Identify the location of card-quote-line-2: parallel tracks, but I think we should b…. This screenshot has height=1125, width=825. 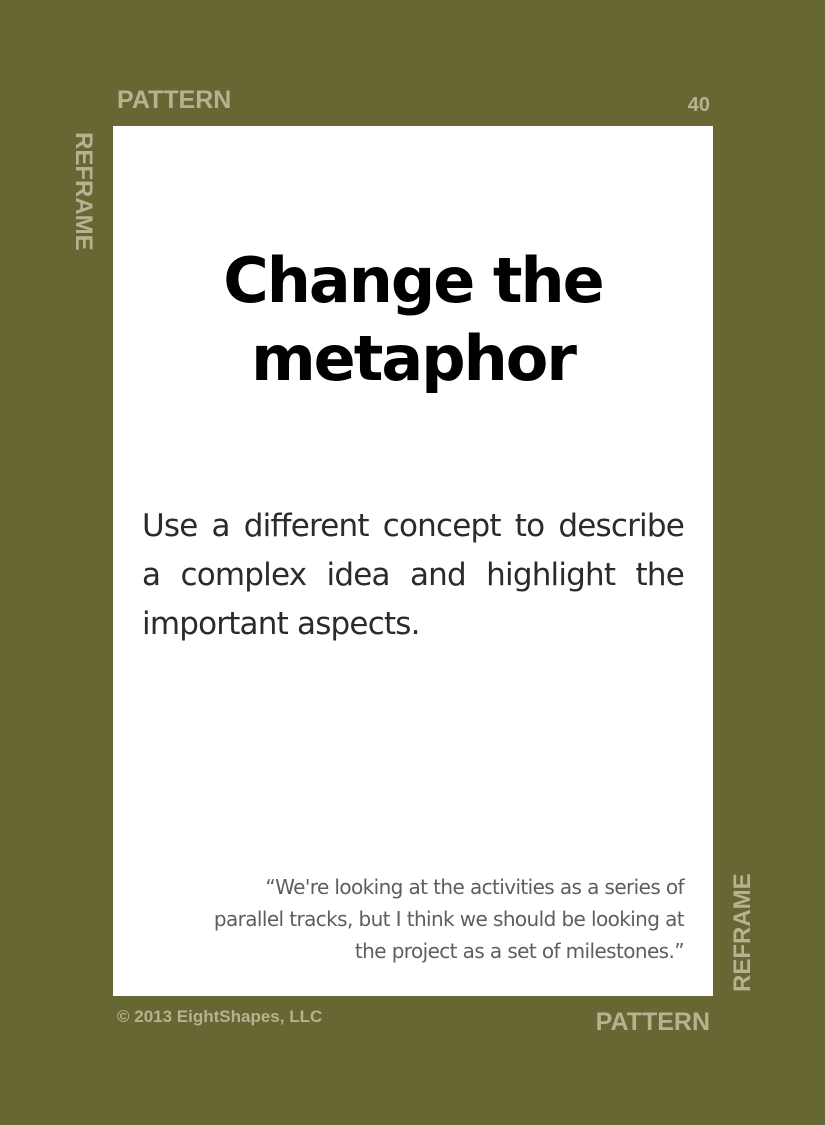
(449, 919).